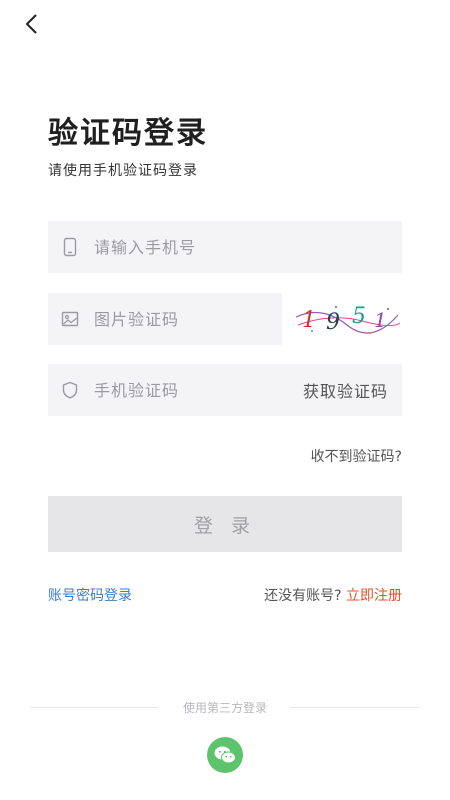 Image resolution: width=450 pixels, height=800 pixels. I want to click on phone-field, so click(225, 247).